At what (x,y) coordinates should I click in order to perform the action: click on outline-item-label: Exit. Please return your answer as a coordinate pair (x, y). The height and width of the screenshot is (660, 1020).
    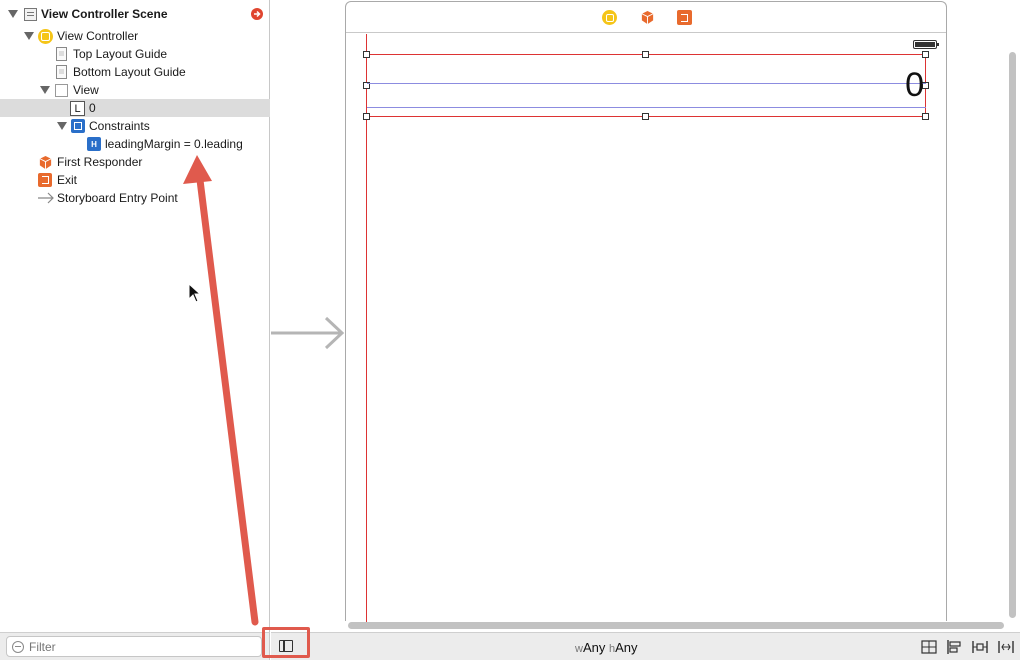
    Looking at the image, I should click on (67, 180).